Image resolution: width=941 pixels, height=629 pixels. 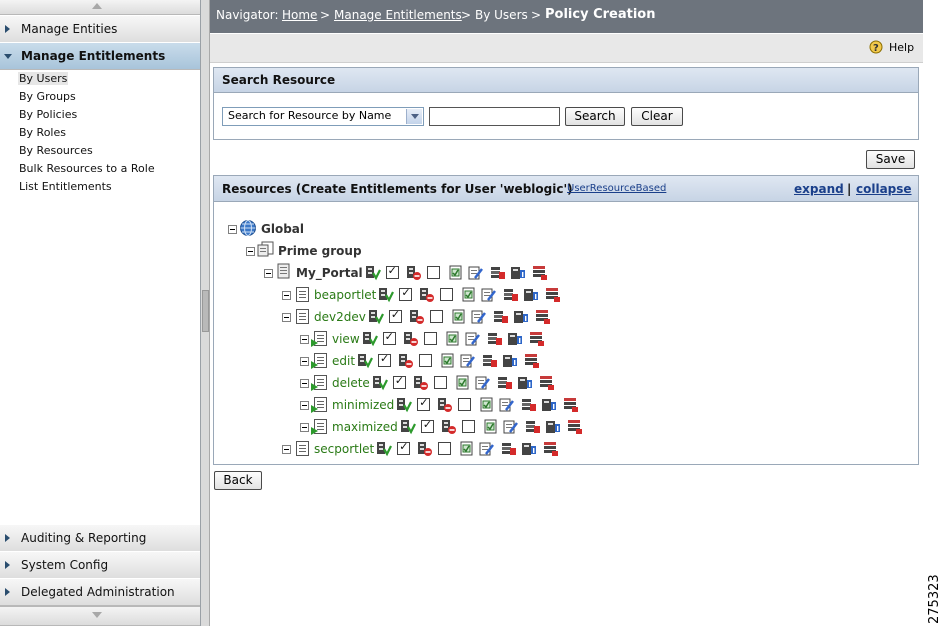 I want to click on scroll-up-button, so click(x=100, y=7).